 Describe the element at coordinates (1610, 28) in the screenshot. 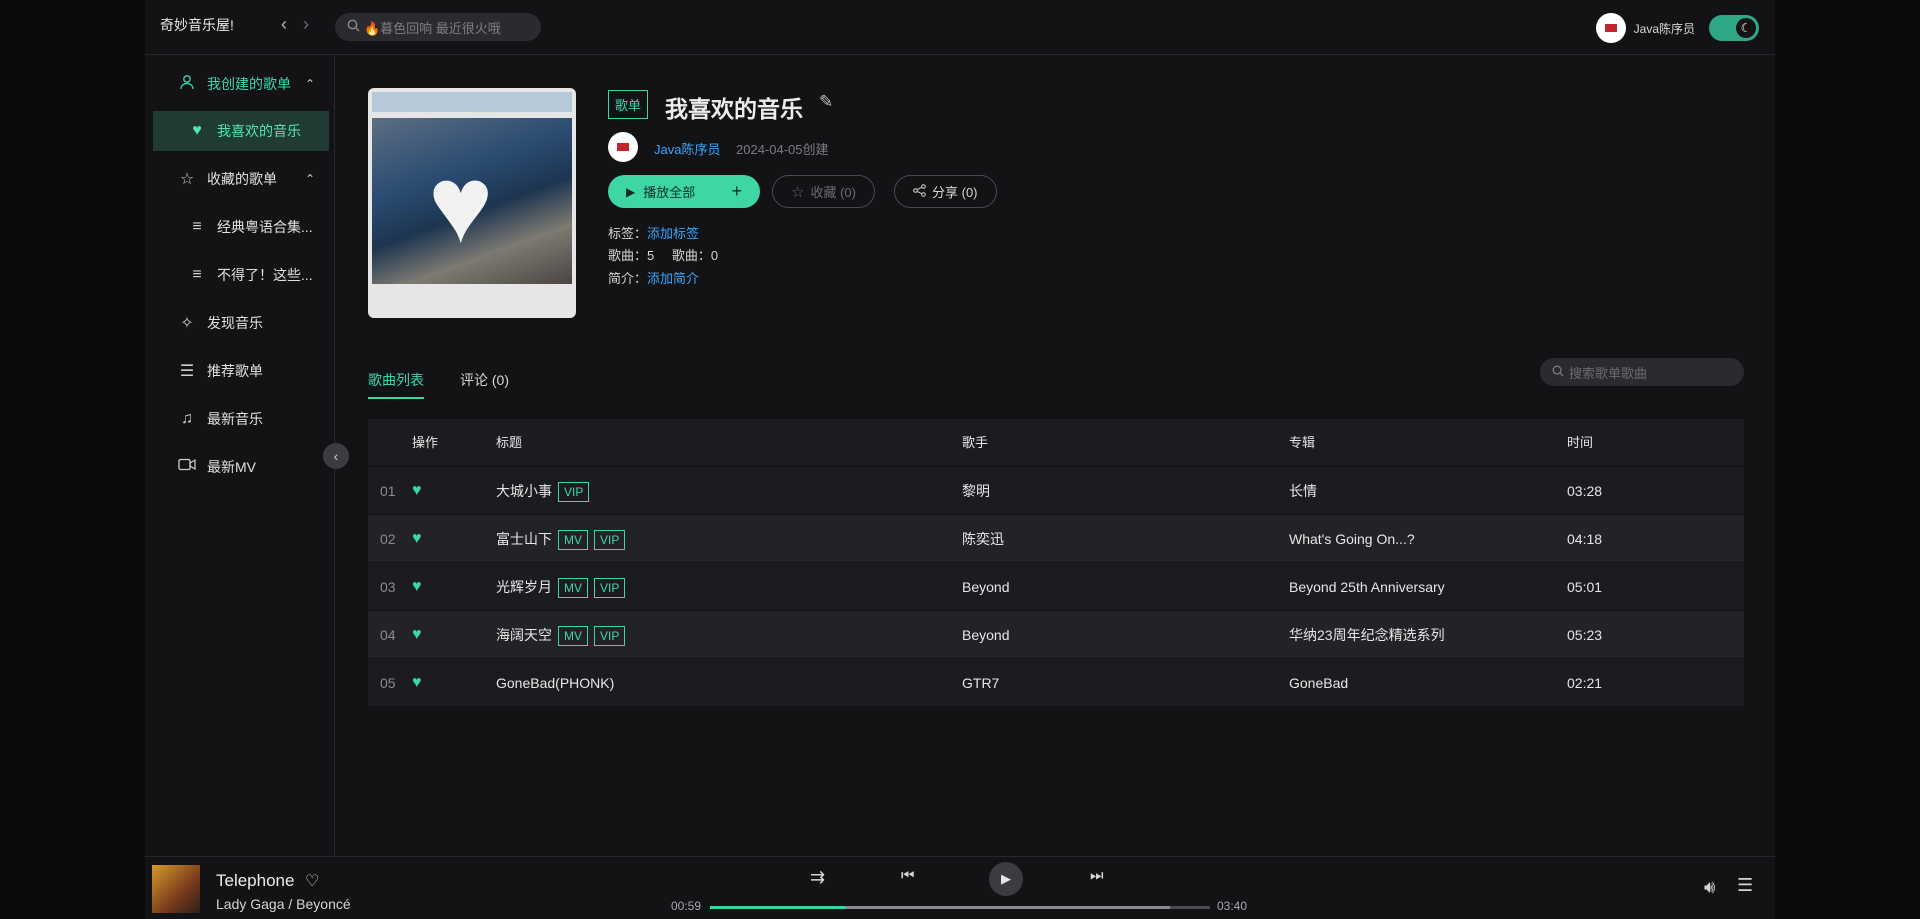

I see `avatar` at that location.